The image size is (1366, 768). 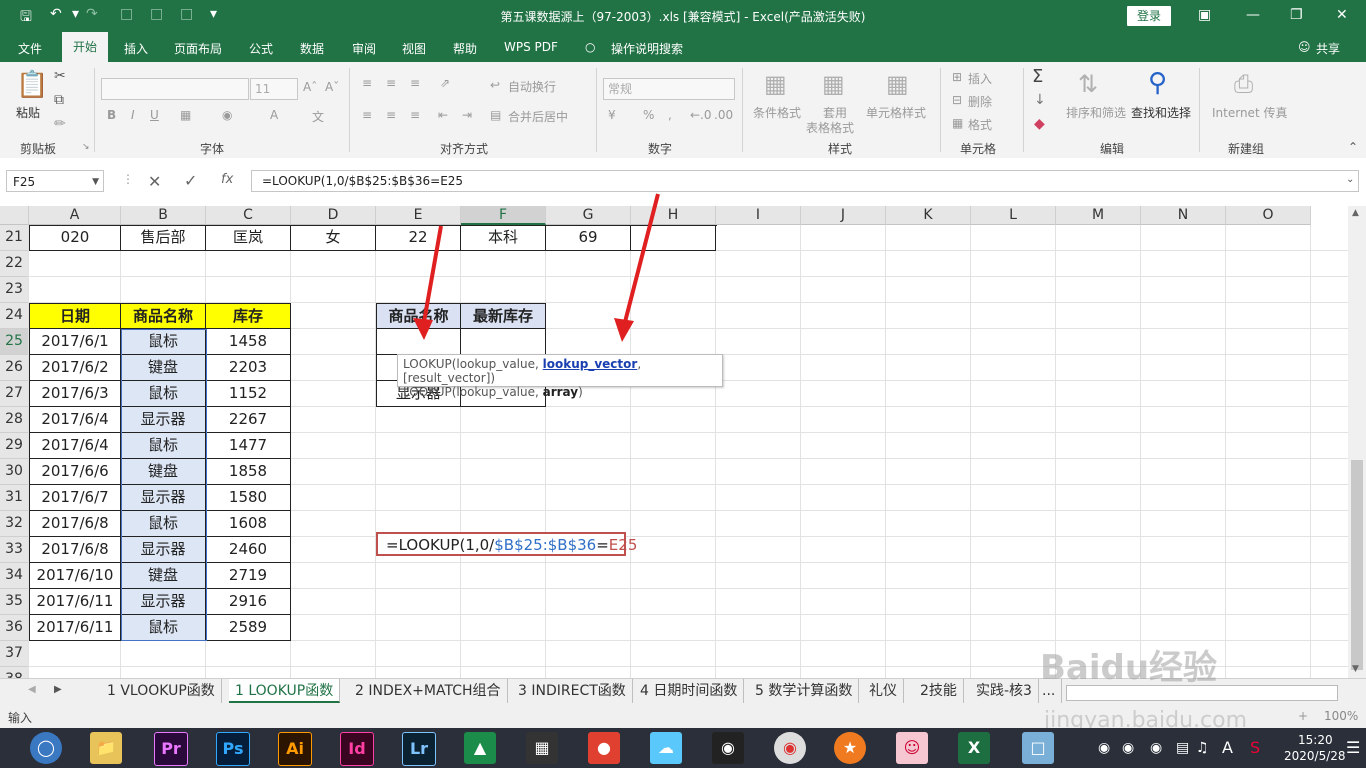 What do you see at coordinates (1004, 691) in the screenshot?
I see `sheet-tab: 实践-核3` at bounding box center [1004, 691].